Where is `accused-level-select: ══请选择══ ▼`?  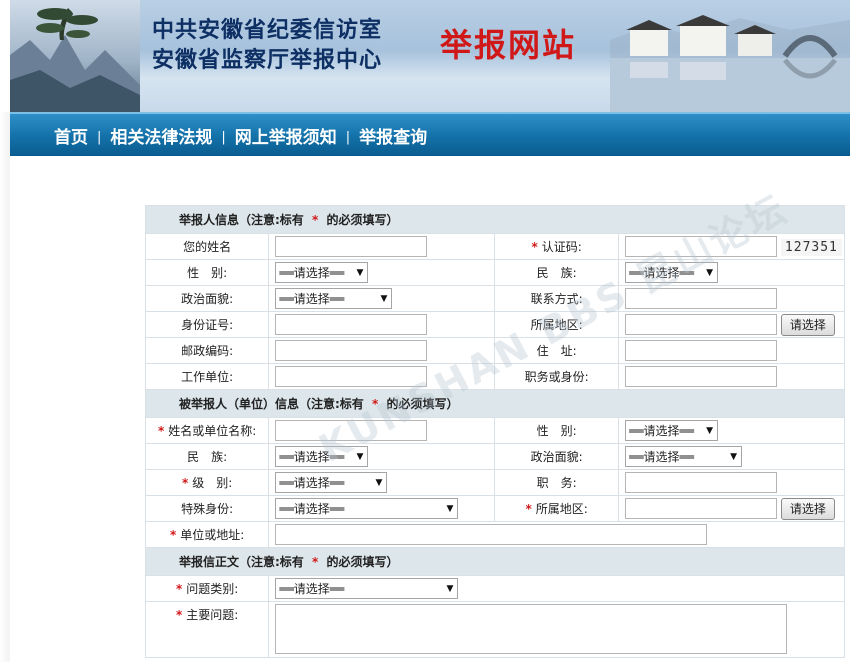 accused-level-select: ══请选择══ ▼ is located at coordinates (331, 482).